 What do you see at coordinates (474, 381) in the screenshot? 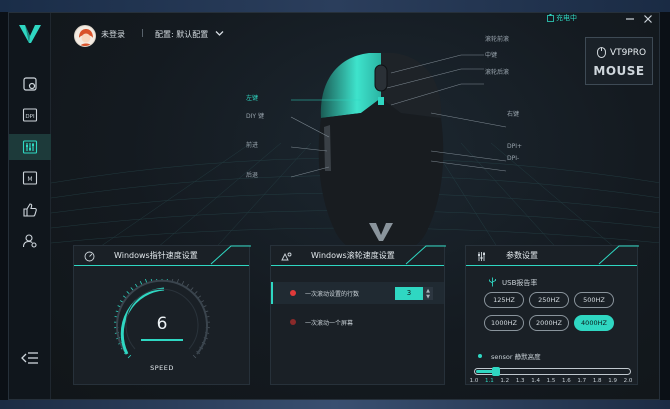
I see `slider-tick-label: 1.0` at bounding box center [474, 381].